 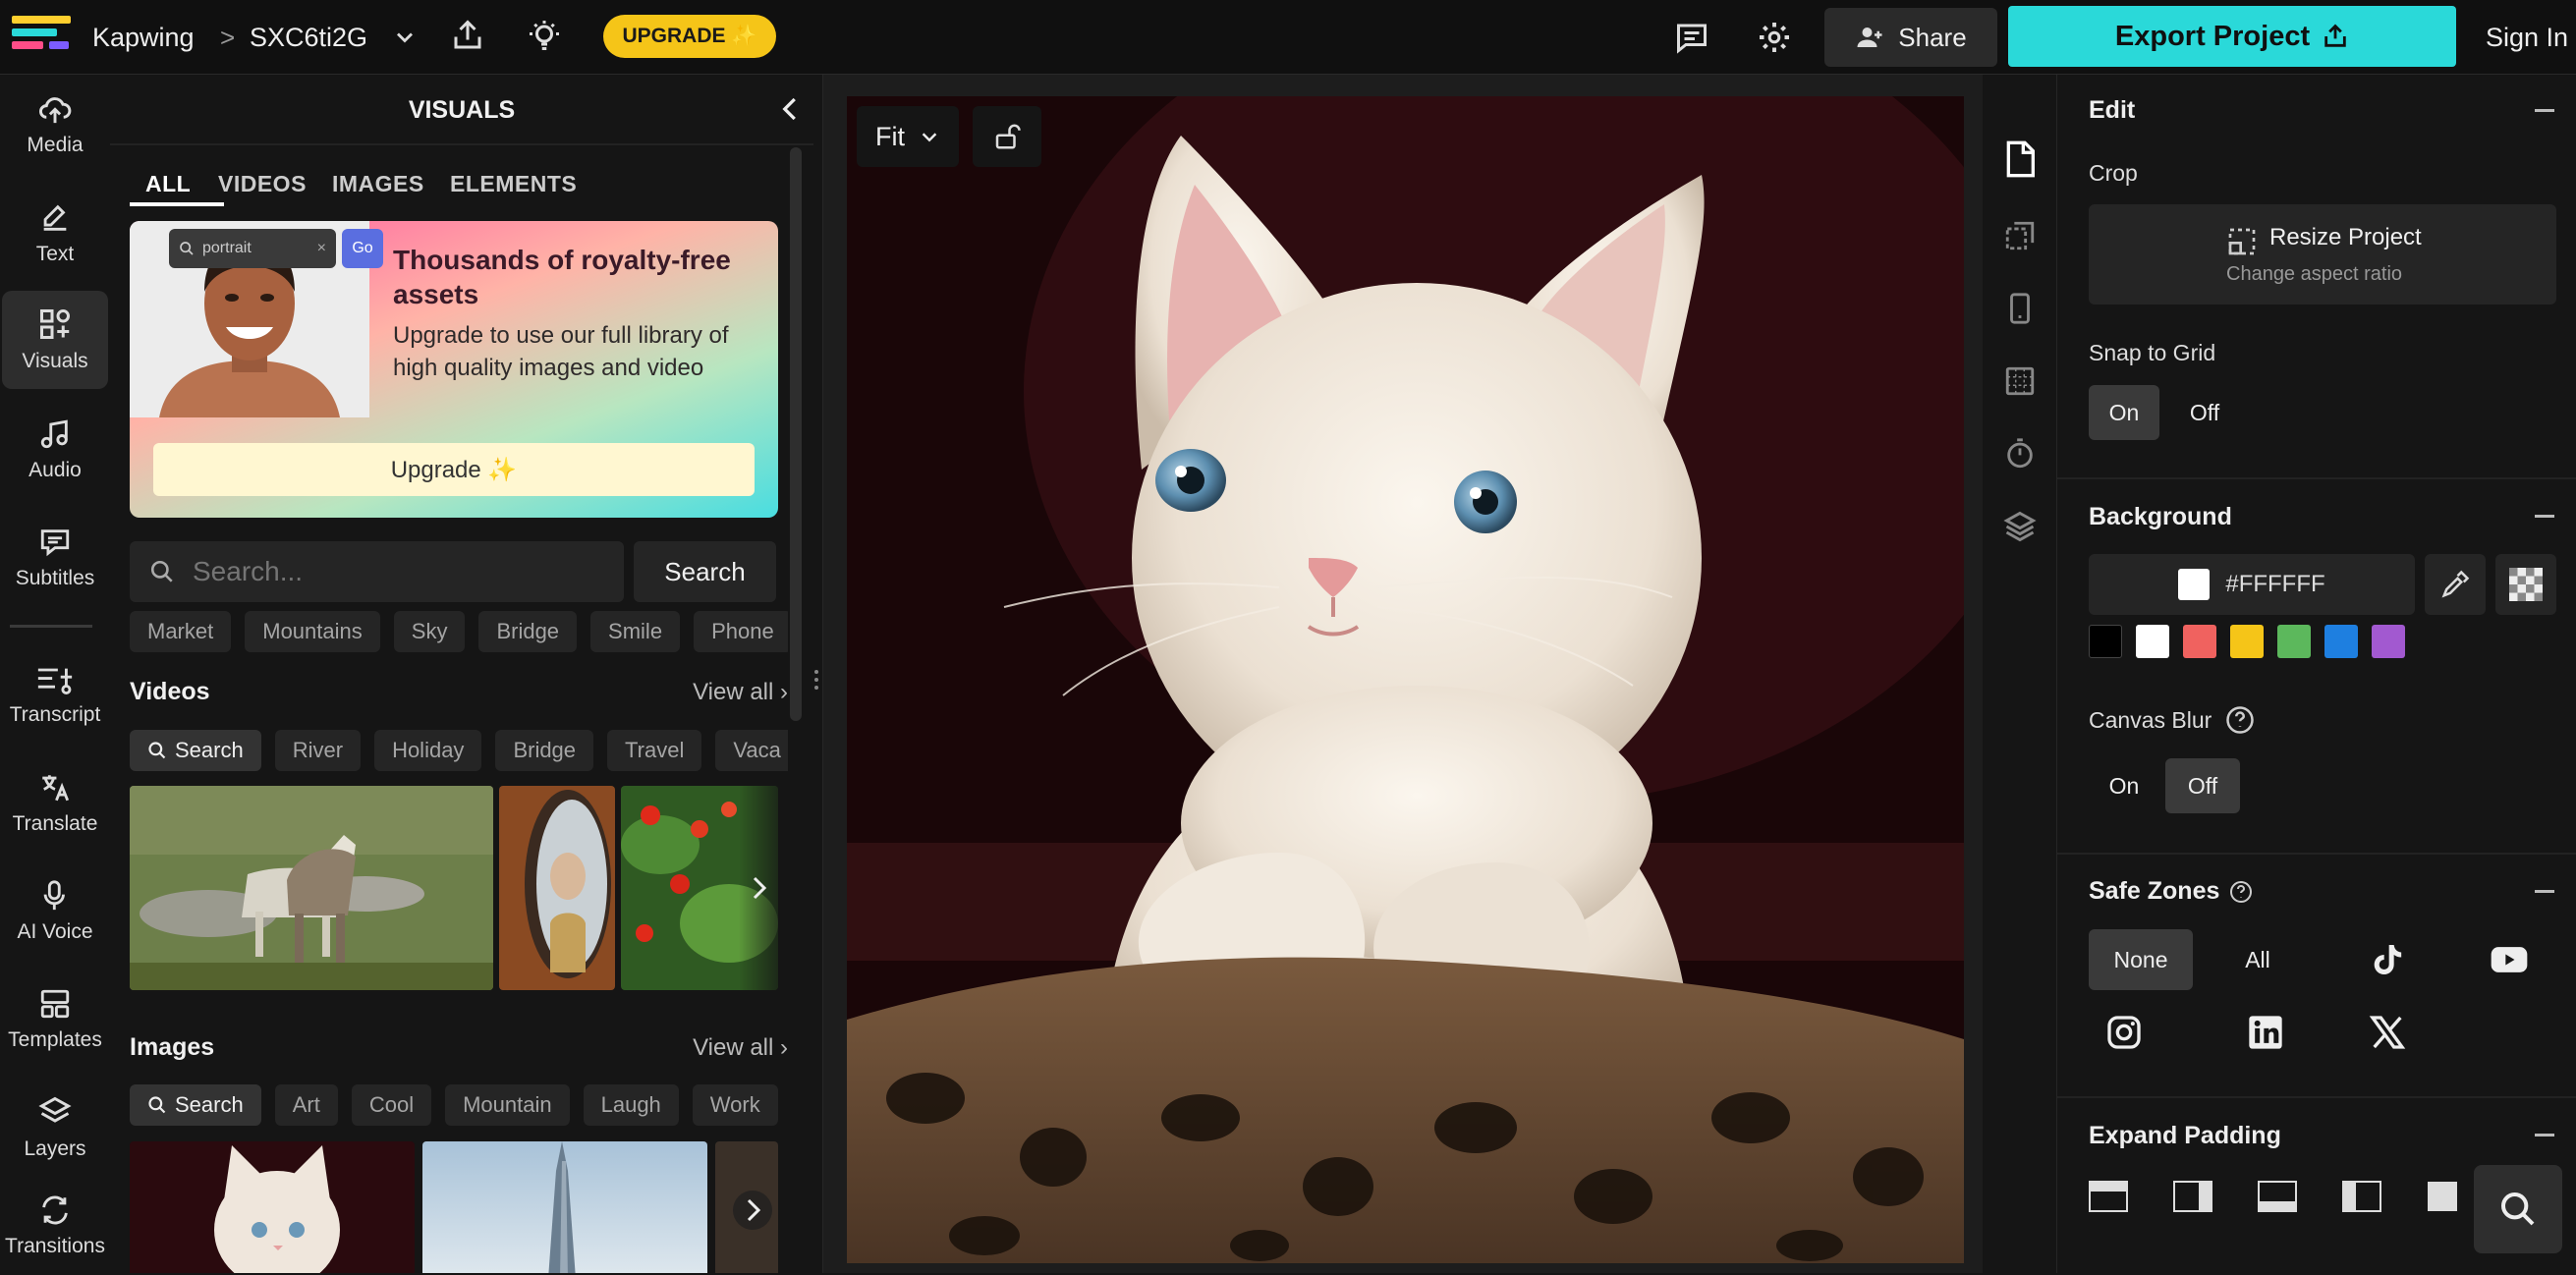 I want to click on suggestion-chip: Mountains, so click(x=312, y=631).